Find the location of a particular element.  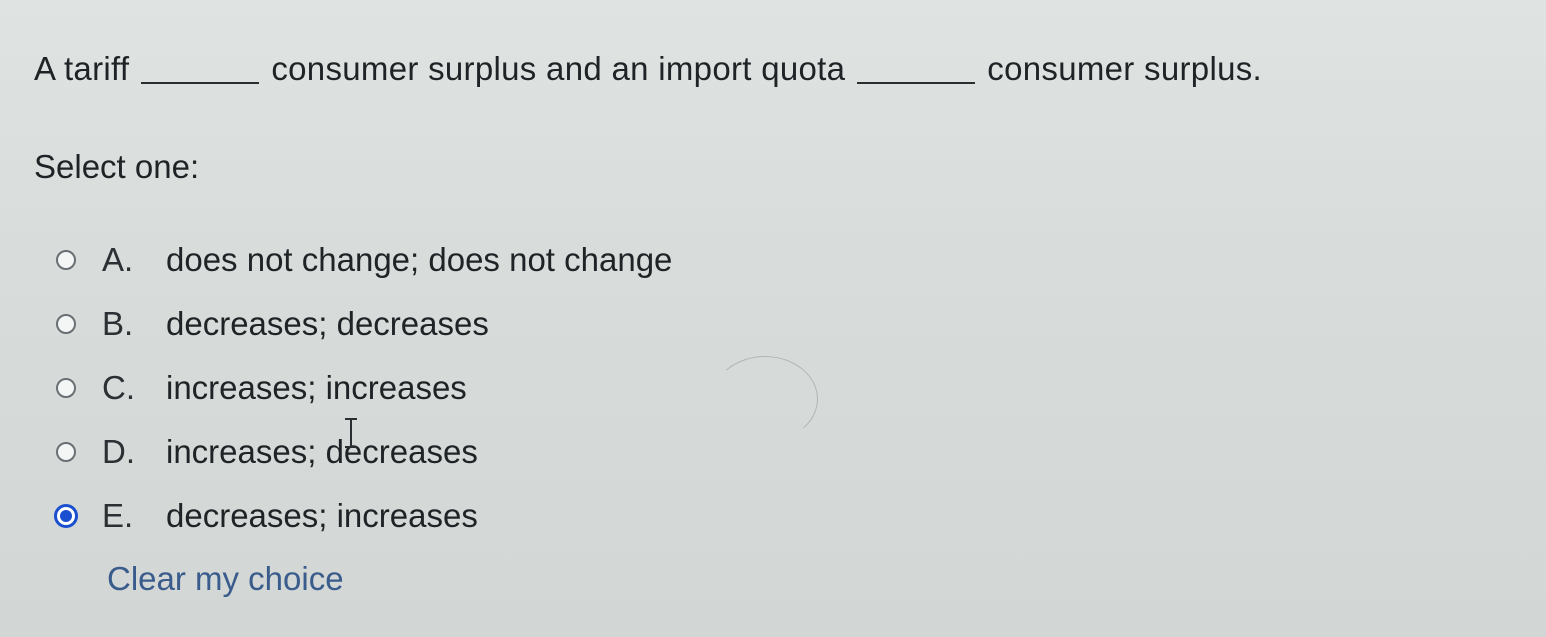

radio-button-d is located at coordinates (66, 452).